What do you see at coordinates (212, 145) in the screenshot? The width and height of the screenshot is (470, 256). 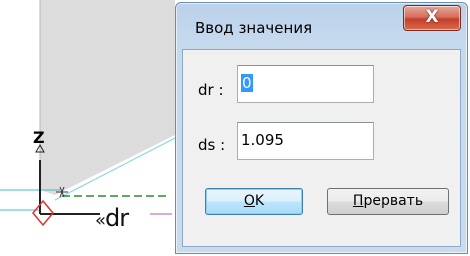 I see `ds-label: ds :` at bounding box center [212, 145].